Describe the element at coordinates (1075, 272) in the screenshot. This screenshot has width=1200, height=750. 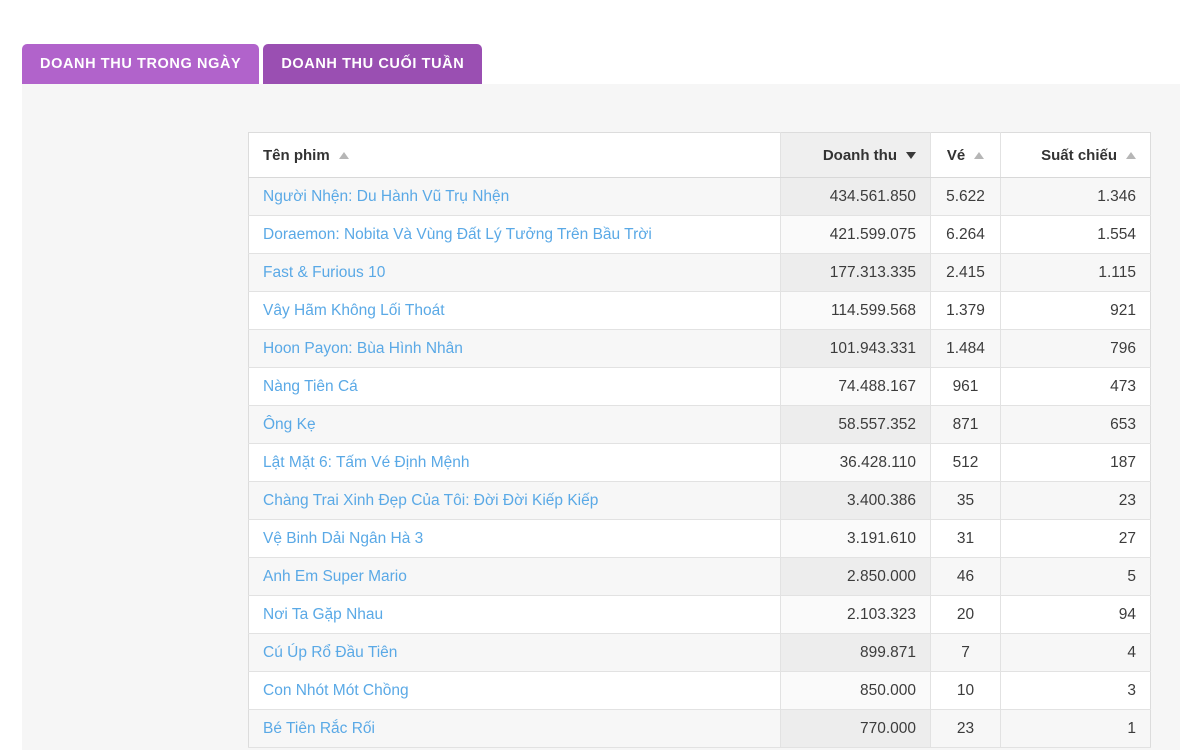
I see `cell-showtimes: 1.115` at that location.